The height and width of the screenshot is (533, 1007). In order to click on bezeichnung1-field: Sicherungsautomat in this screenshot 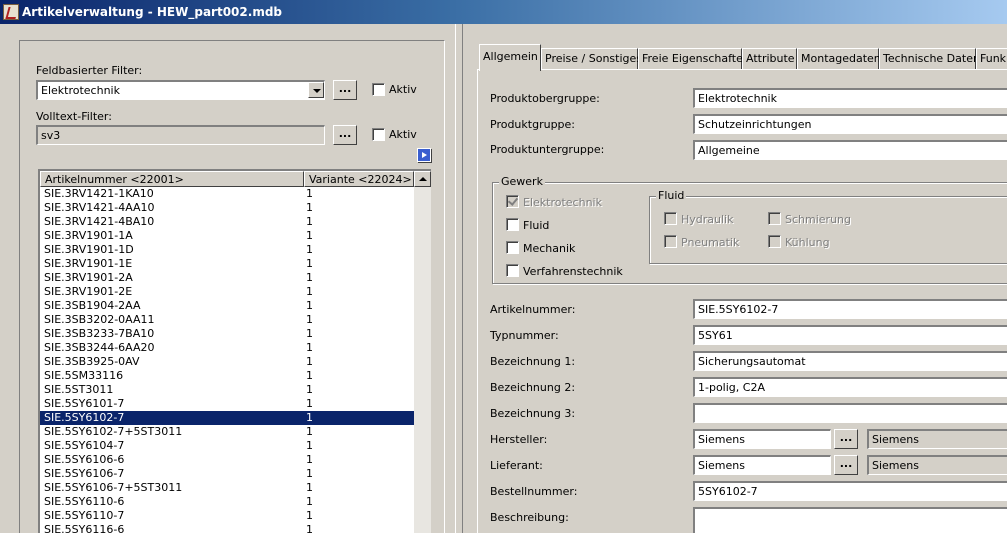, I will do `click(850, 361)`.